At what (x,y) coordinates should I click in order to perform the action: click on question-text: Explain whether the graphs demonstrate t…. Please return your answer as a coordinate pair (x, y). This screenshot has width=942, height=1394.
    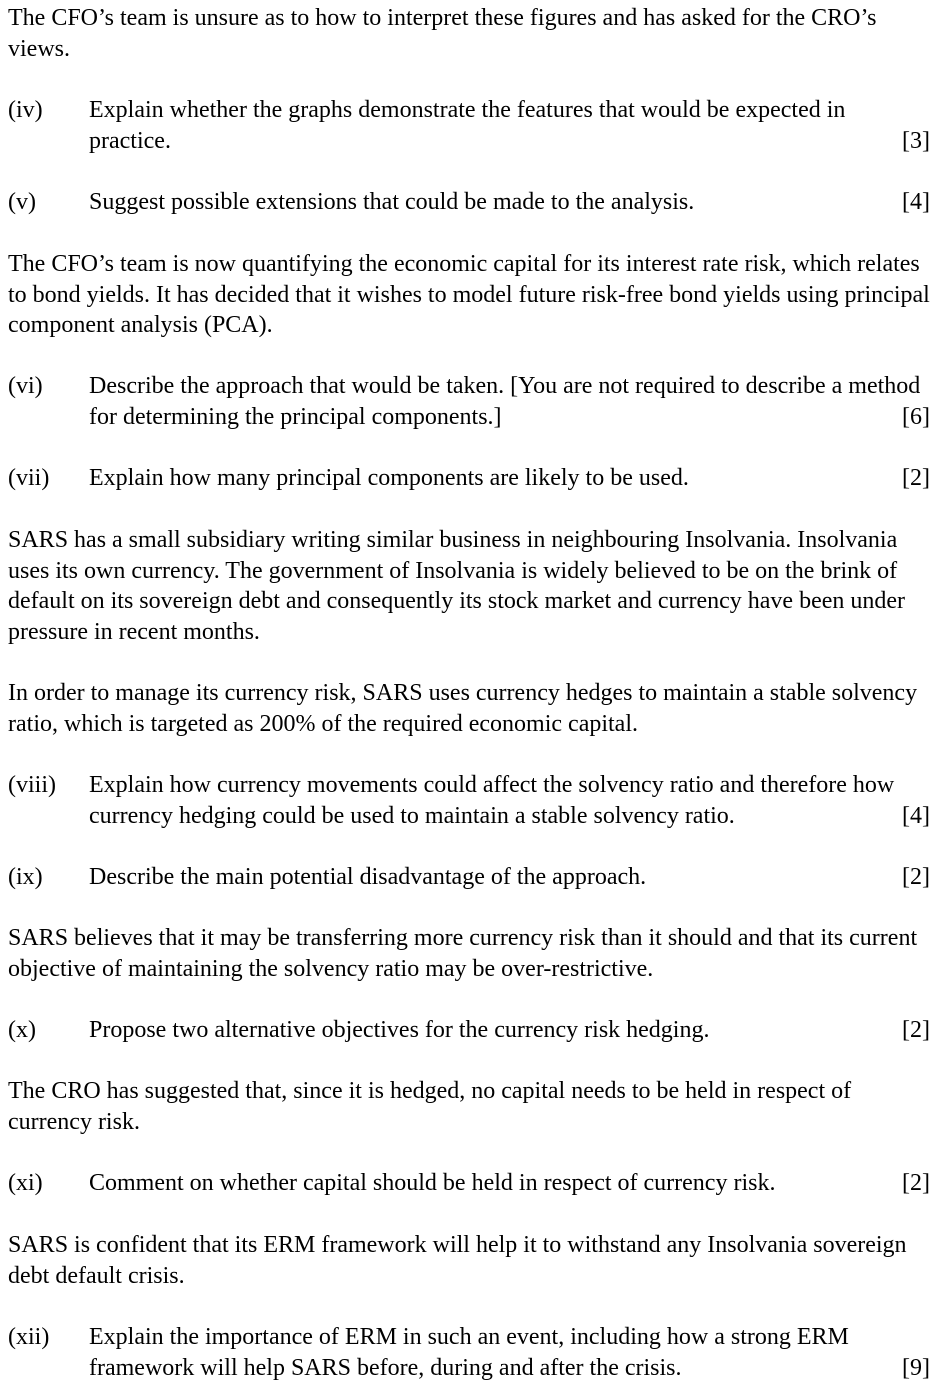
    Looking at the image, I should click on (467, 125).